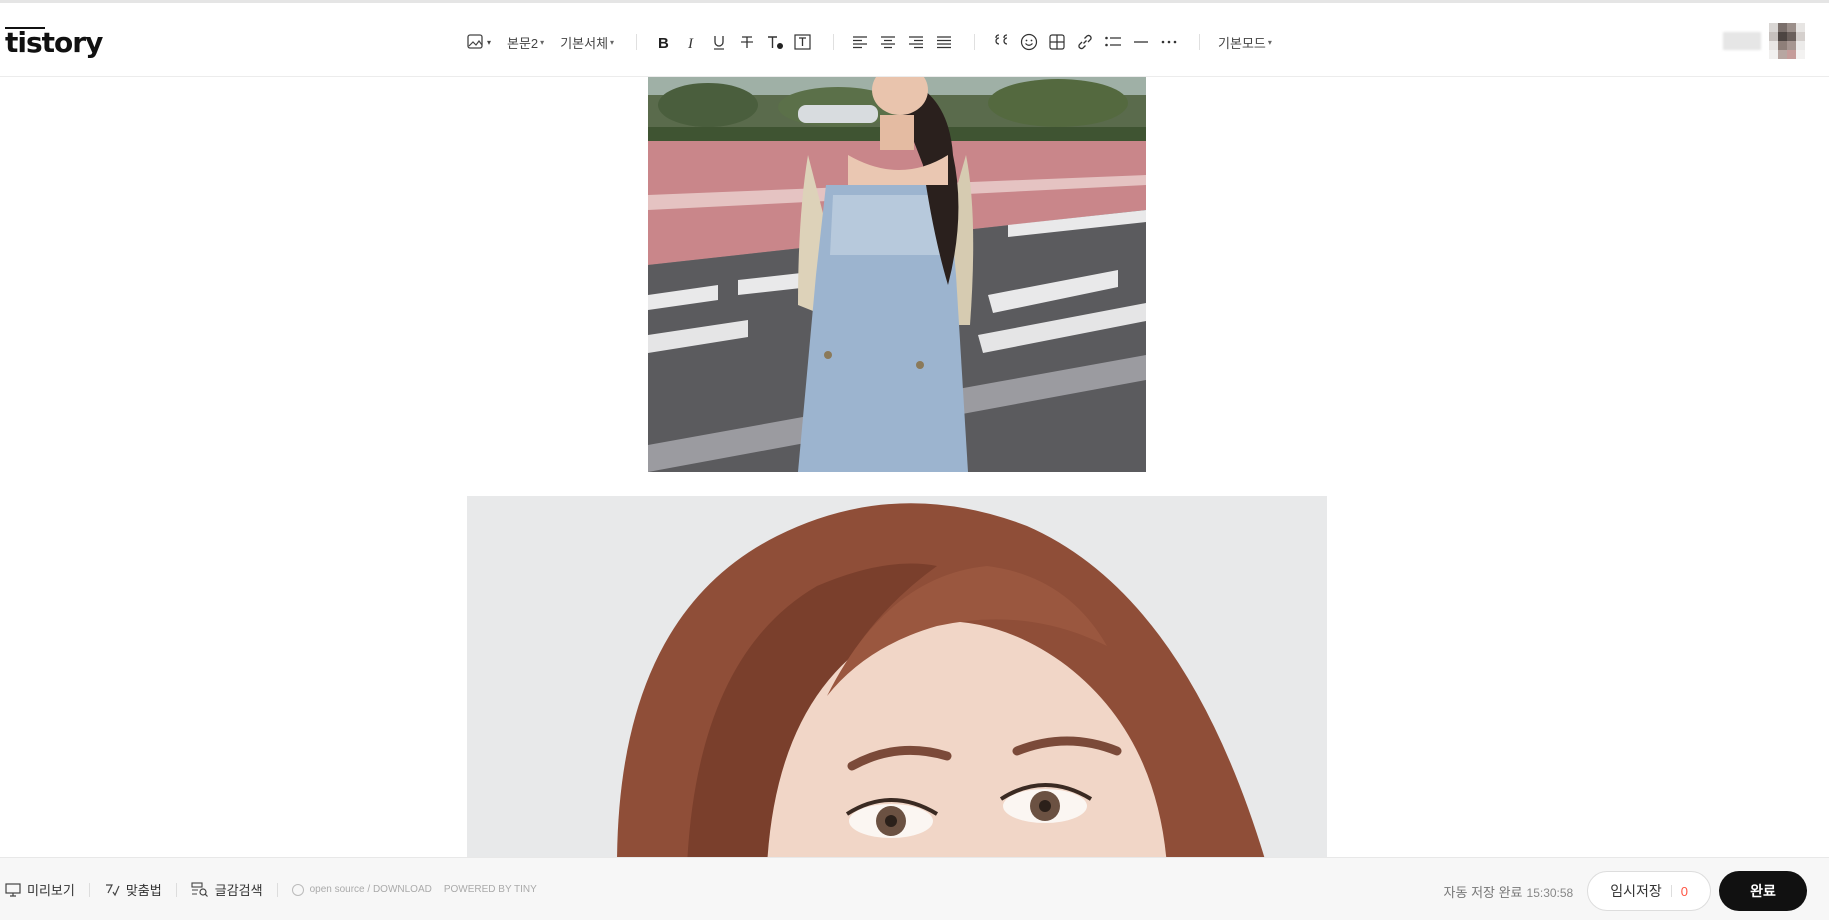 The width and height of the screenshot is (1829, 921). Describe the element at coordinates (143, 890) in the screenshot. I see `spellcheck-label: 맞춤법` at that location.